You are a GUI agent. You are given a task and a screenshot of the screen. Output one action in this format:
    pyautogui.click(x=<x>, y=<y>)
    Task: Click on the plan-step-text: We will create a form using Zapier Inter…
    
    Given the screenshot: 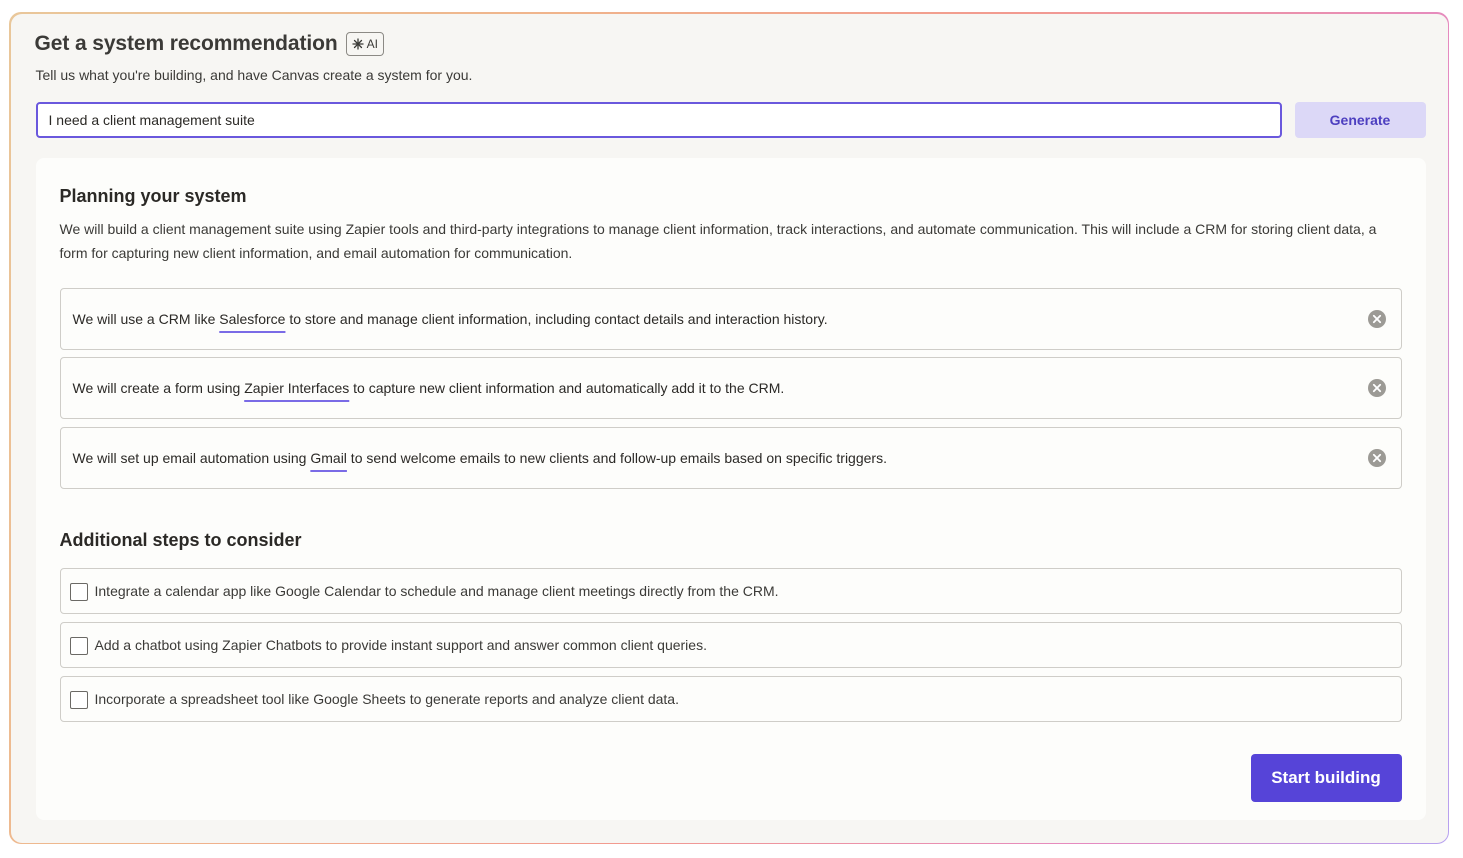 What is the action you would take?
    pyautogui.click(x=429, y=388)
    